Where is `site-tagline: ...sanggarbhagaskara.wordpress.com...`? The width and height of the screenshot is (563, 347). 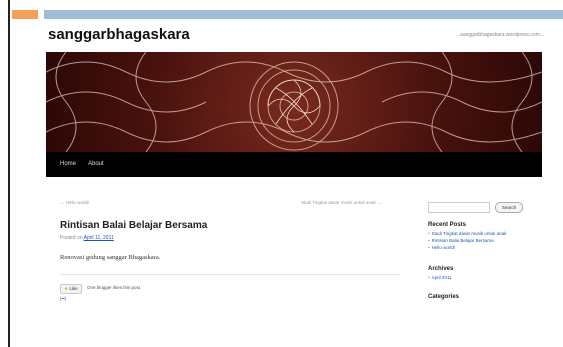
site-tagline: ...sanggarbhagaskara.wordpress.com... is located at coordinates (500, 35).